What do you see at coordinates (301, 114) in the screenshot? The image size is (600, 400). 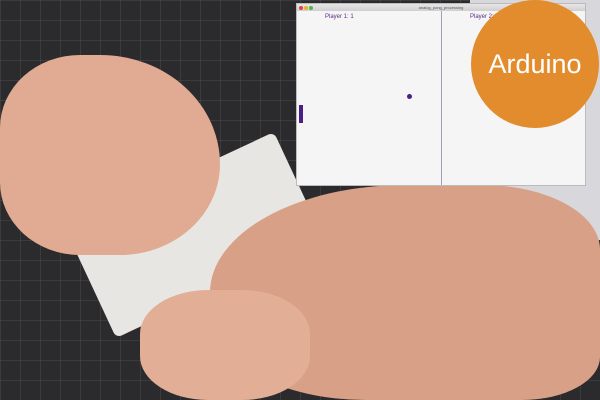 I see `paddle` at bounding box center [301, 114].